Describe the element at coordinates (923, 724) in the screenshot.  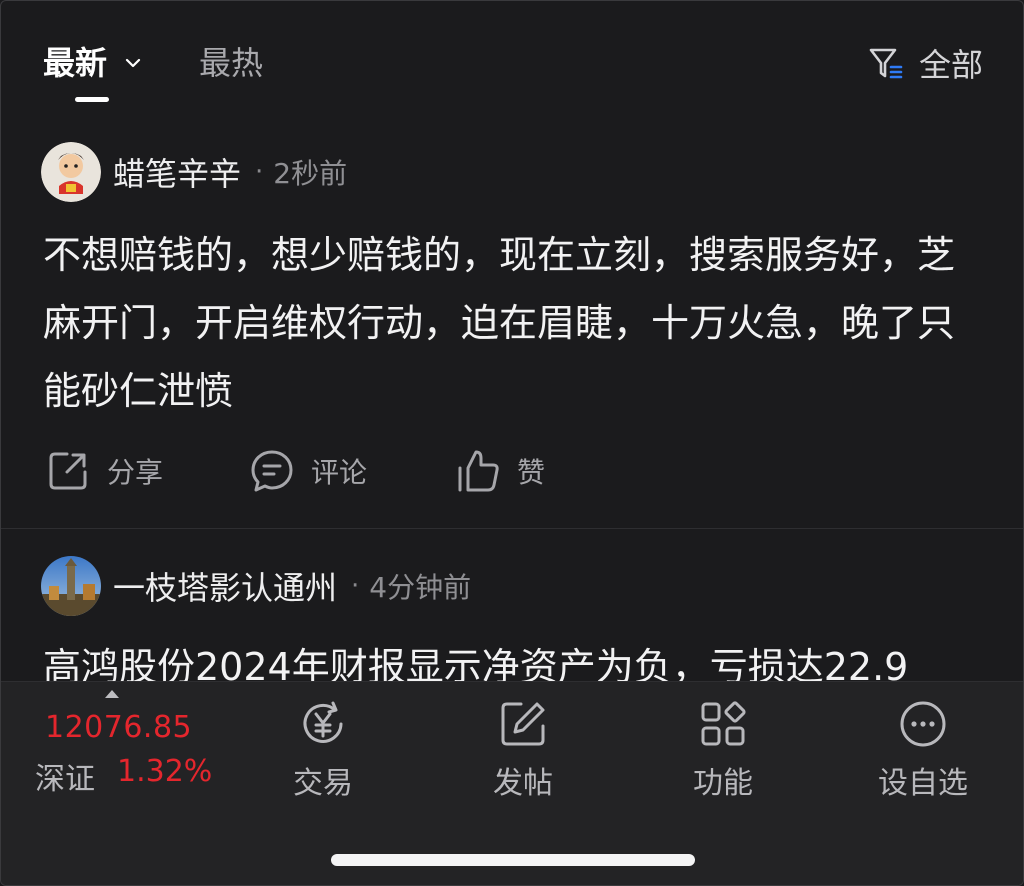
I see `more-icon` at that location.